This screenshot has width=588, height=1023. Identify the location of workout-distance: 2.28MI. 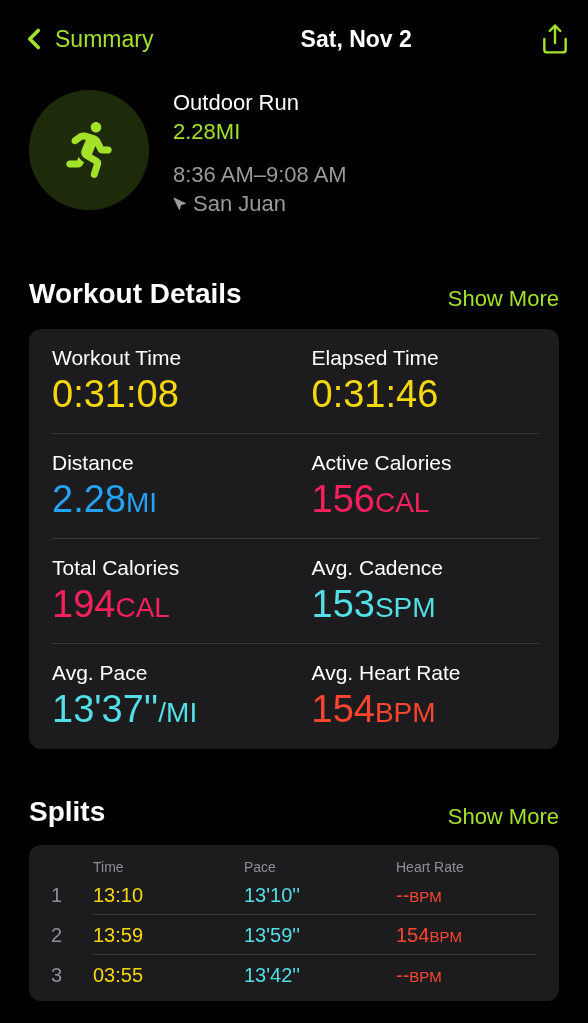
(207, 132).